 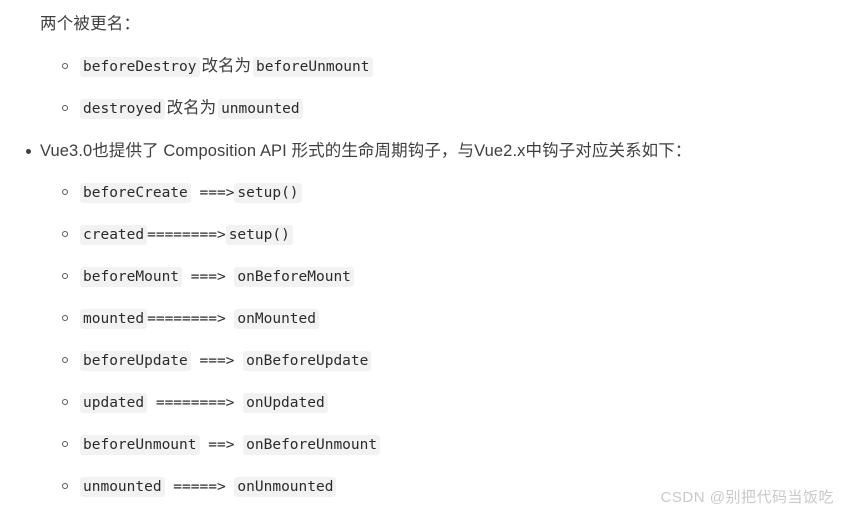 What do you see at coordinates (140, 67) in the screenshot?
I see `code-old-hook: beforeDestroy` at bounding box center [140, 67].